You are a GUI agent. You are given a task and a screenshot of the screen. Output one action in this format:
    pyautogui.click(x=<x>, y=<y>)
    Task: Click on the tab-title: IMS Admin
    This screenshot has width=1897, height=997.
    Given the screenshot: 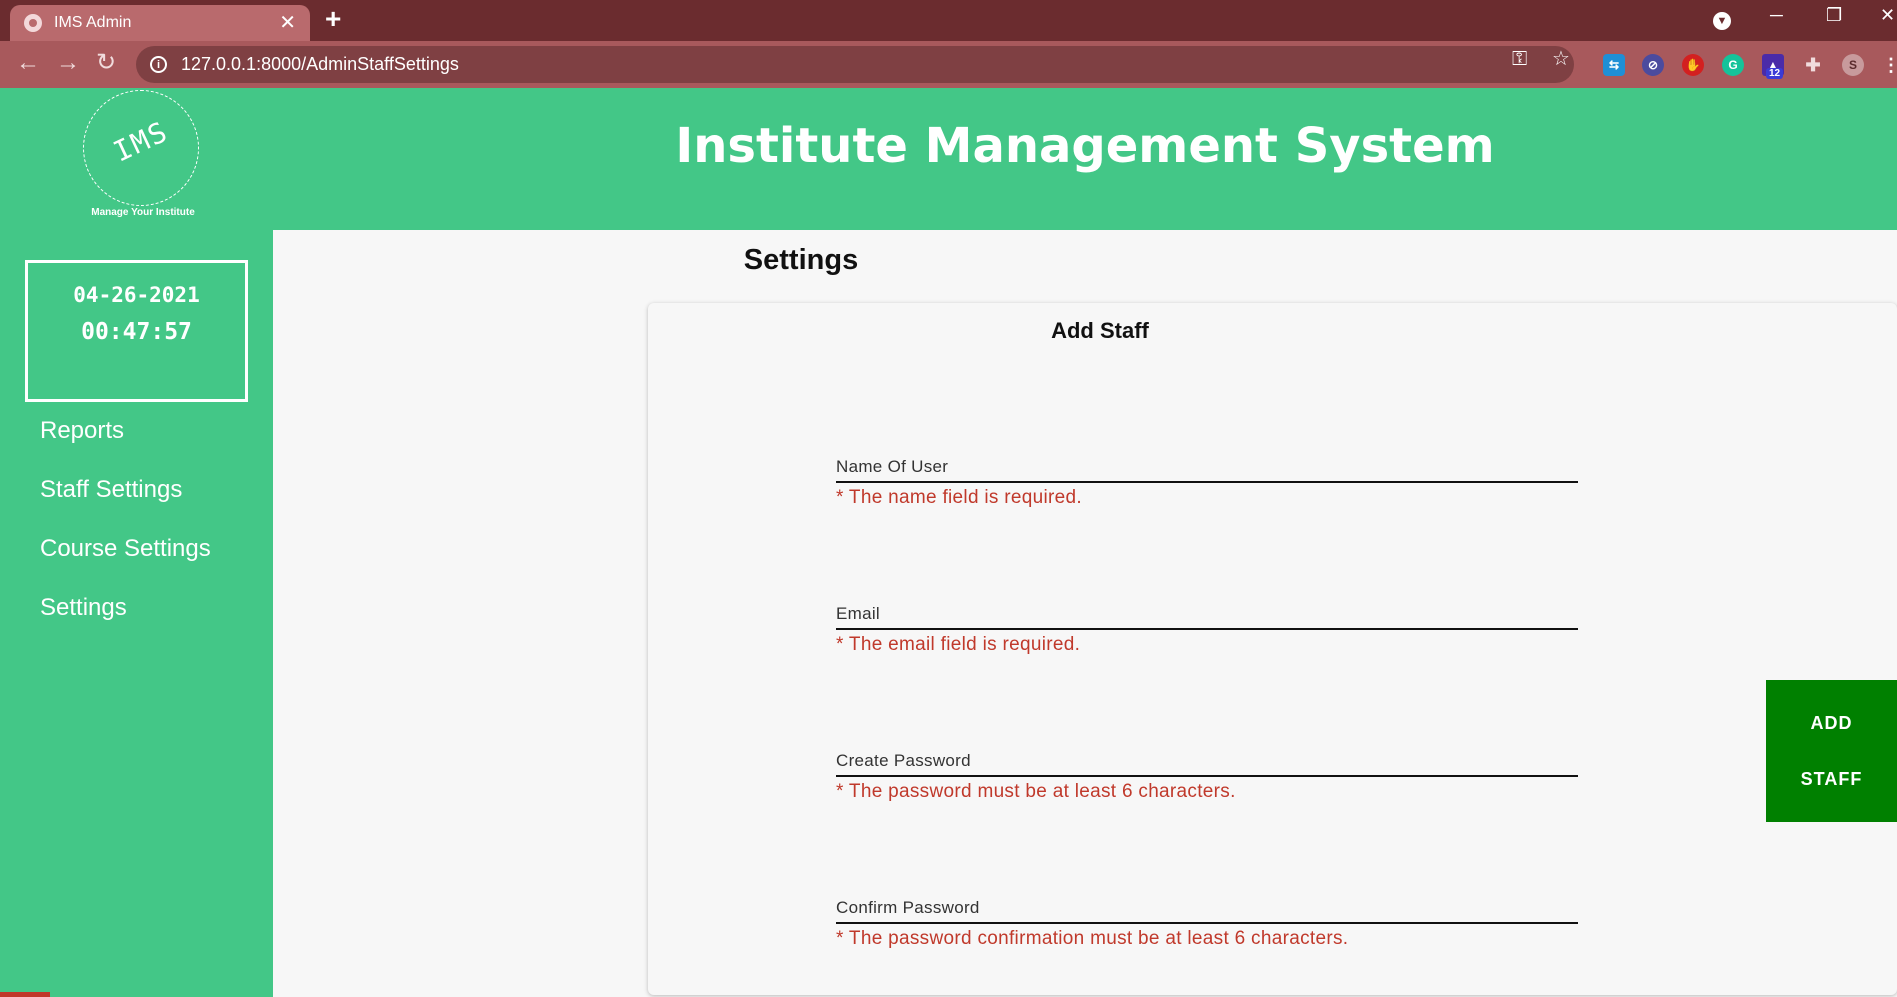 What is the action you would take?
    pyautogui.click(x=93, y=22)
    